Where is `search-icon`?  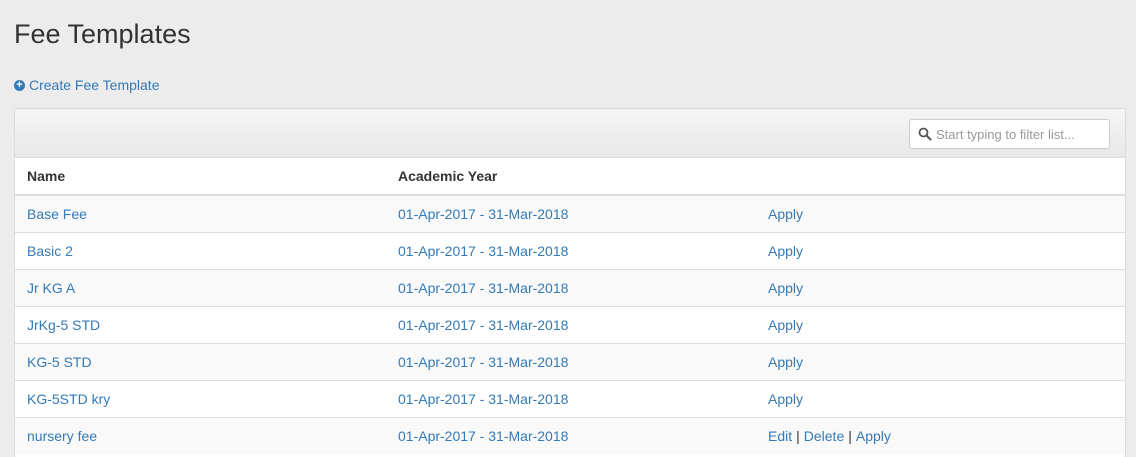 search-icon is located at coordinates (925, 134).